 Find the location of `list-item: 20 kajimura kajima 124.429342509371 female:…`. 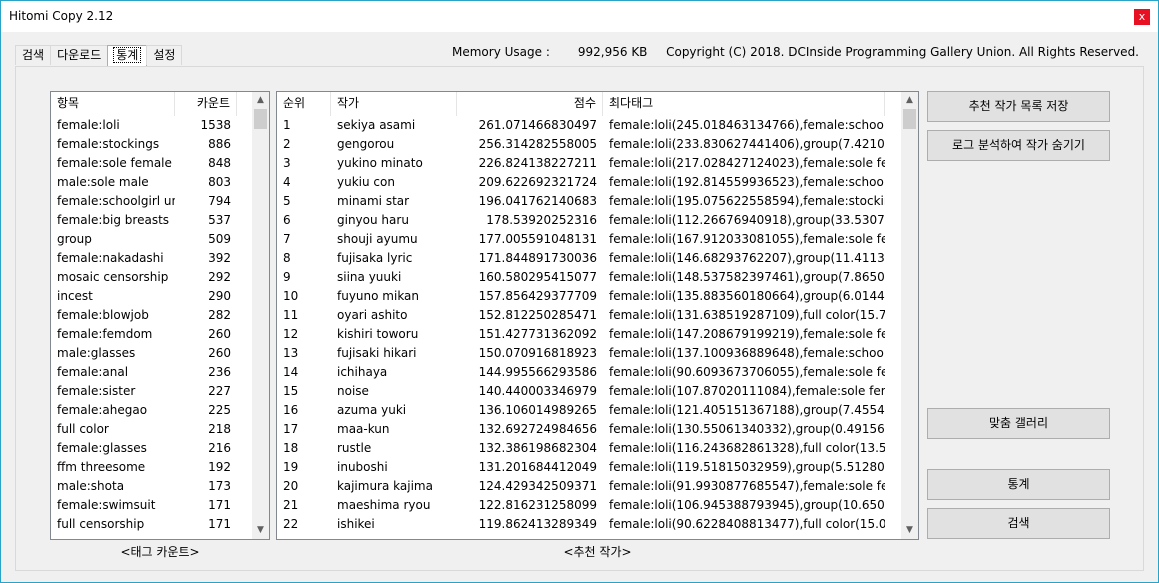

list-item: 20 kajimura kajima 124.429342509371 female:… is located at coordinates (581, 486).